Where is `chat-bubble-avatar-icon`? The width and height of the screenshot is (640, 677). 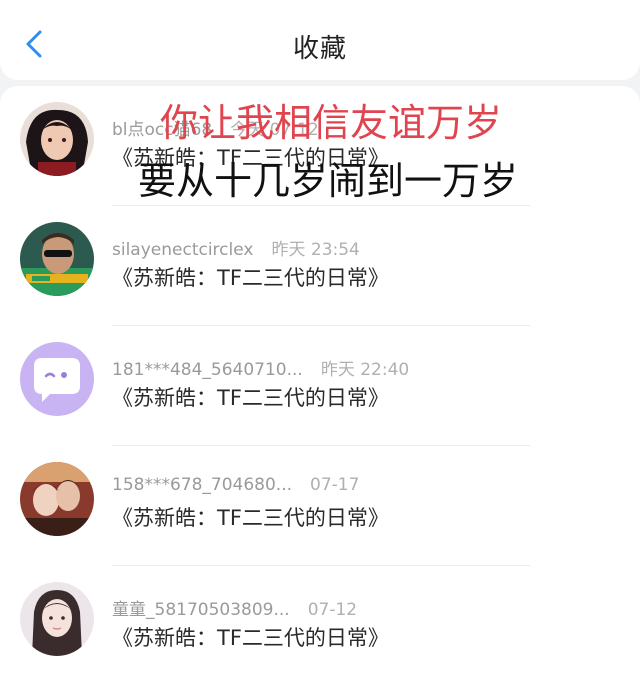
chat-bubble-avatar-icon is located at coordinates (57, 379).